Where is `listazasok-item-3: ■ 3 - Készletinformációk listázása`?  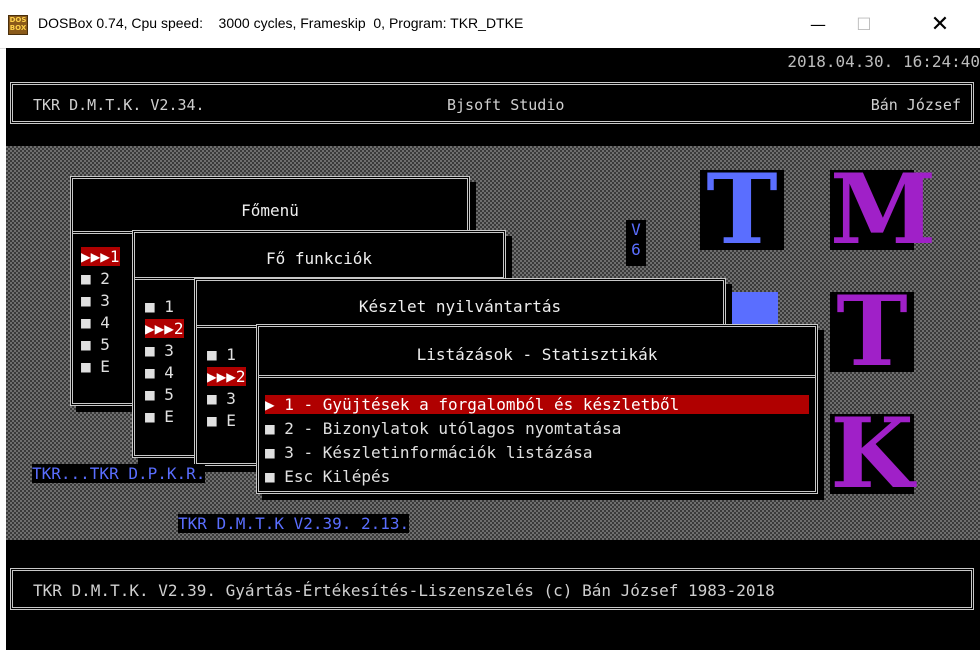
listazasok-item-3: ■ 3 - Készletinformációk listázása is located at coordinates (429, 452).